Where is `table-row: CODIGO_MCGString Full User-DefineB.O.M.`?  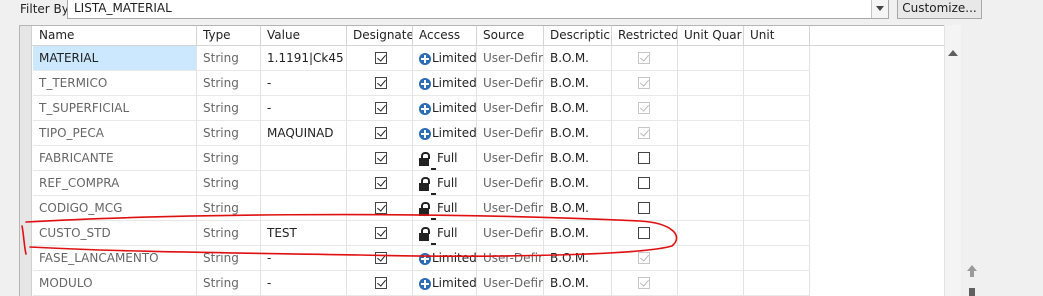
table-row: CODIGO_MCGString Full User-DefineB.O.M. is located at coordinates (490, 208).